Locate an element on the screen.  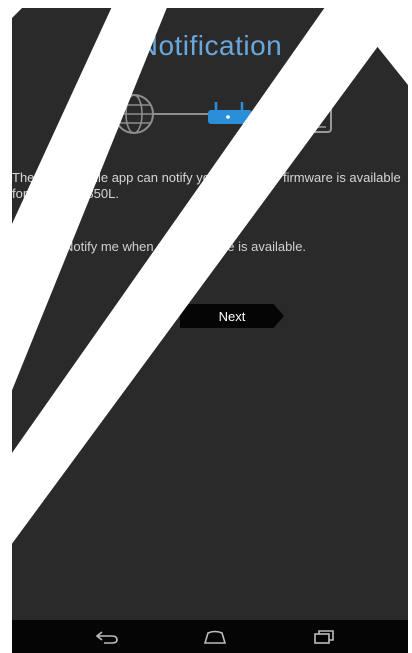
connection-diagram is located at coordinates (223, 113).